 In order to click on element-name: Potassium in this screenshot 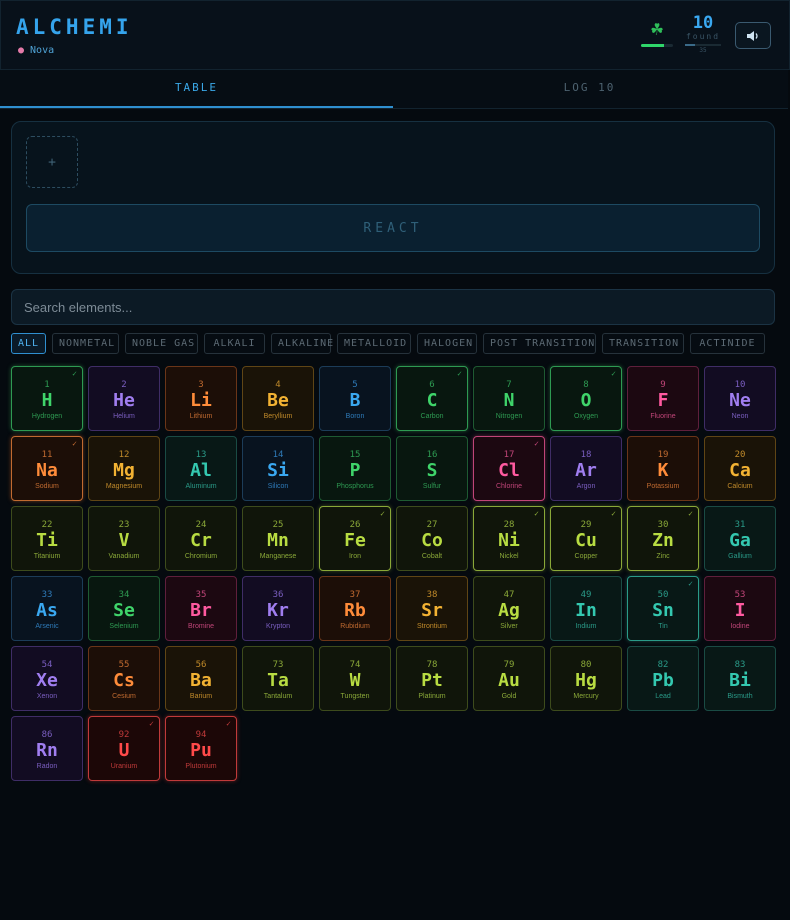, I will do `click(663, 486)`.